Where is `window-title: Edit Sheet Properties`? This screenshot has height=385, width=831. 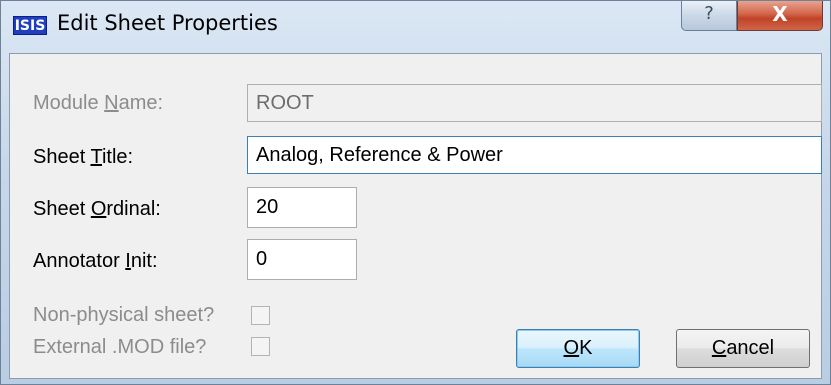
window-title: Edit Sheet Properties is located at coordinates (167, 23).